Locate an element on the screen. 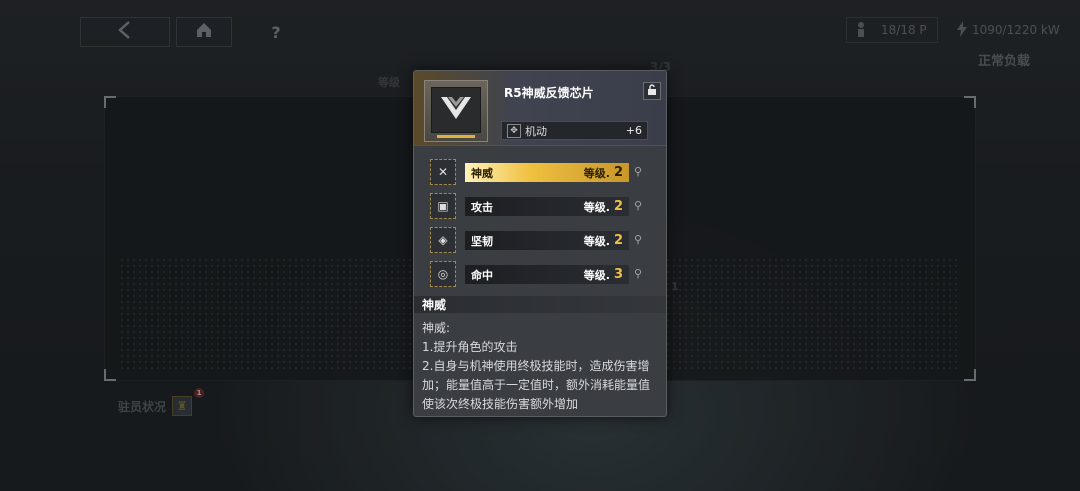 This screenshot has width=1080, height=491. stat-value: +6 is located at coordinates (633, 130).